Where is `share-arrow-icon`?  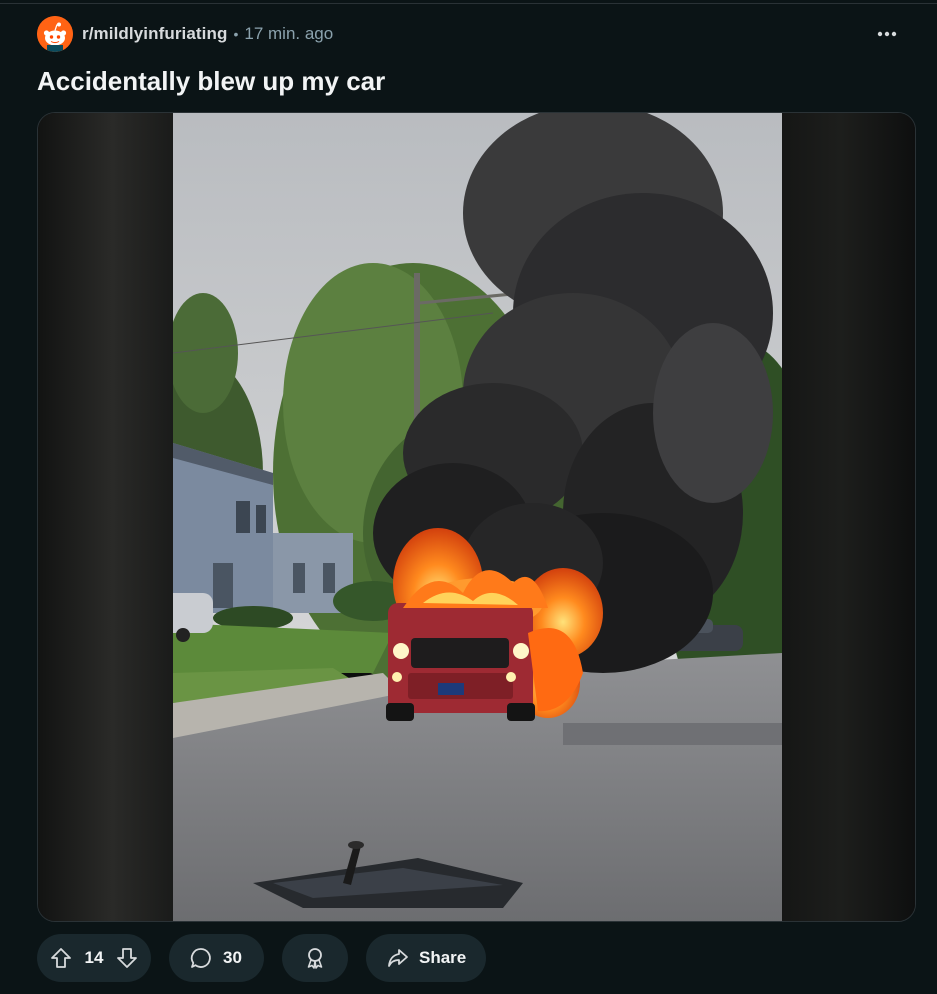 share-arrow-icon is located at coordinates (398, 958).